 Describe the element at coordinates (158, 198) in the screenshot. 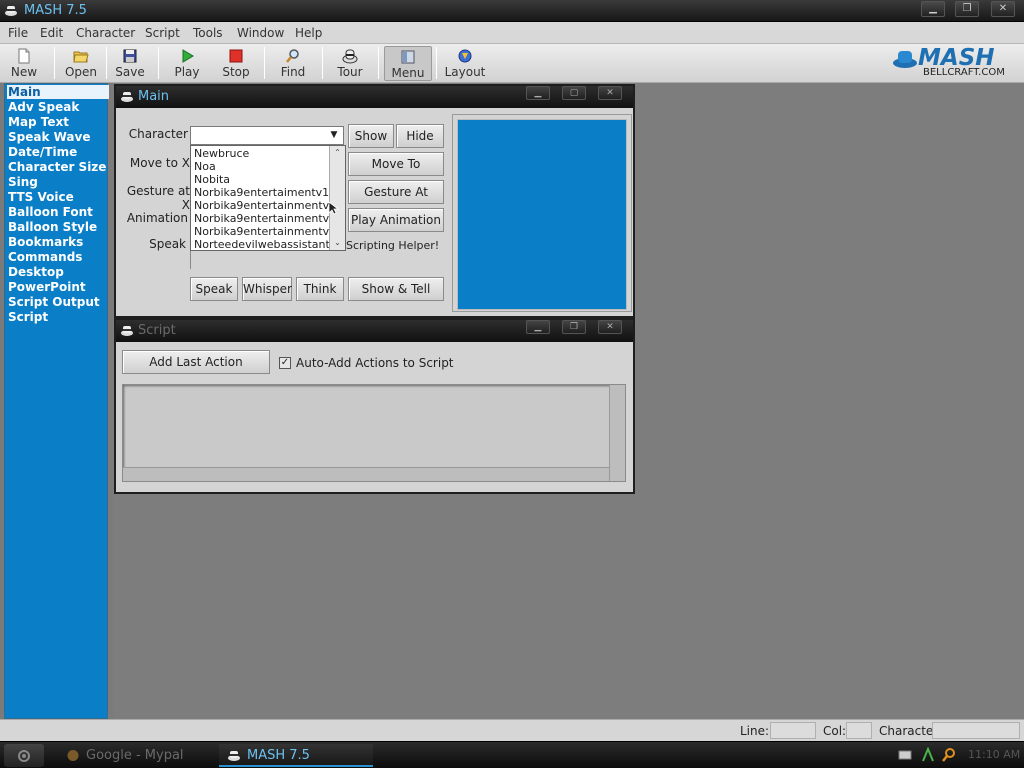

I see `gesture-at-label: Gesture at X` at that location.